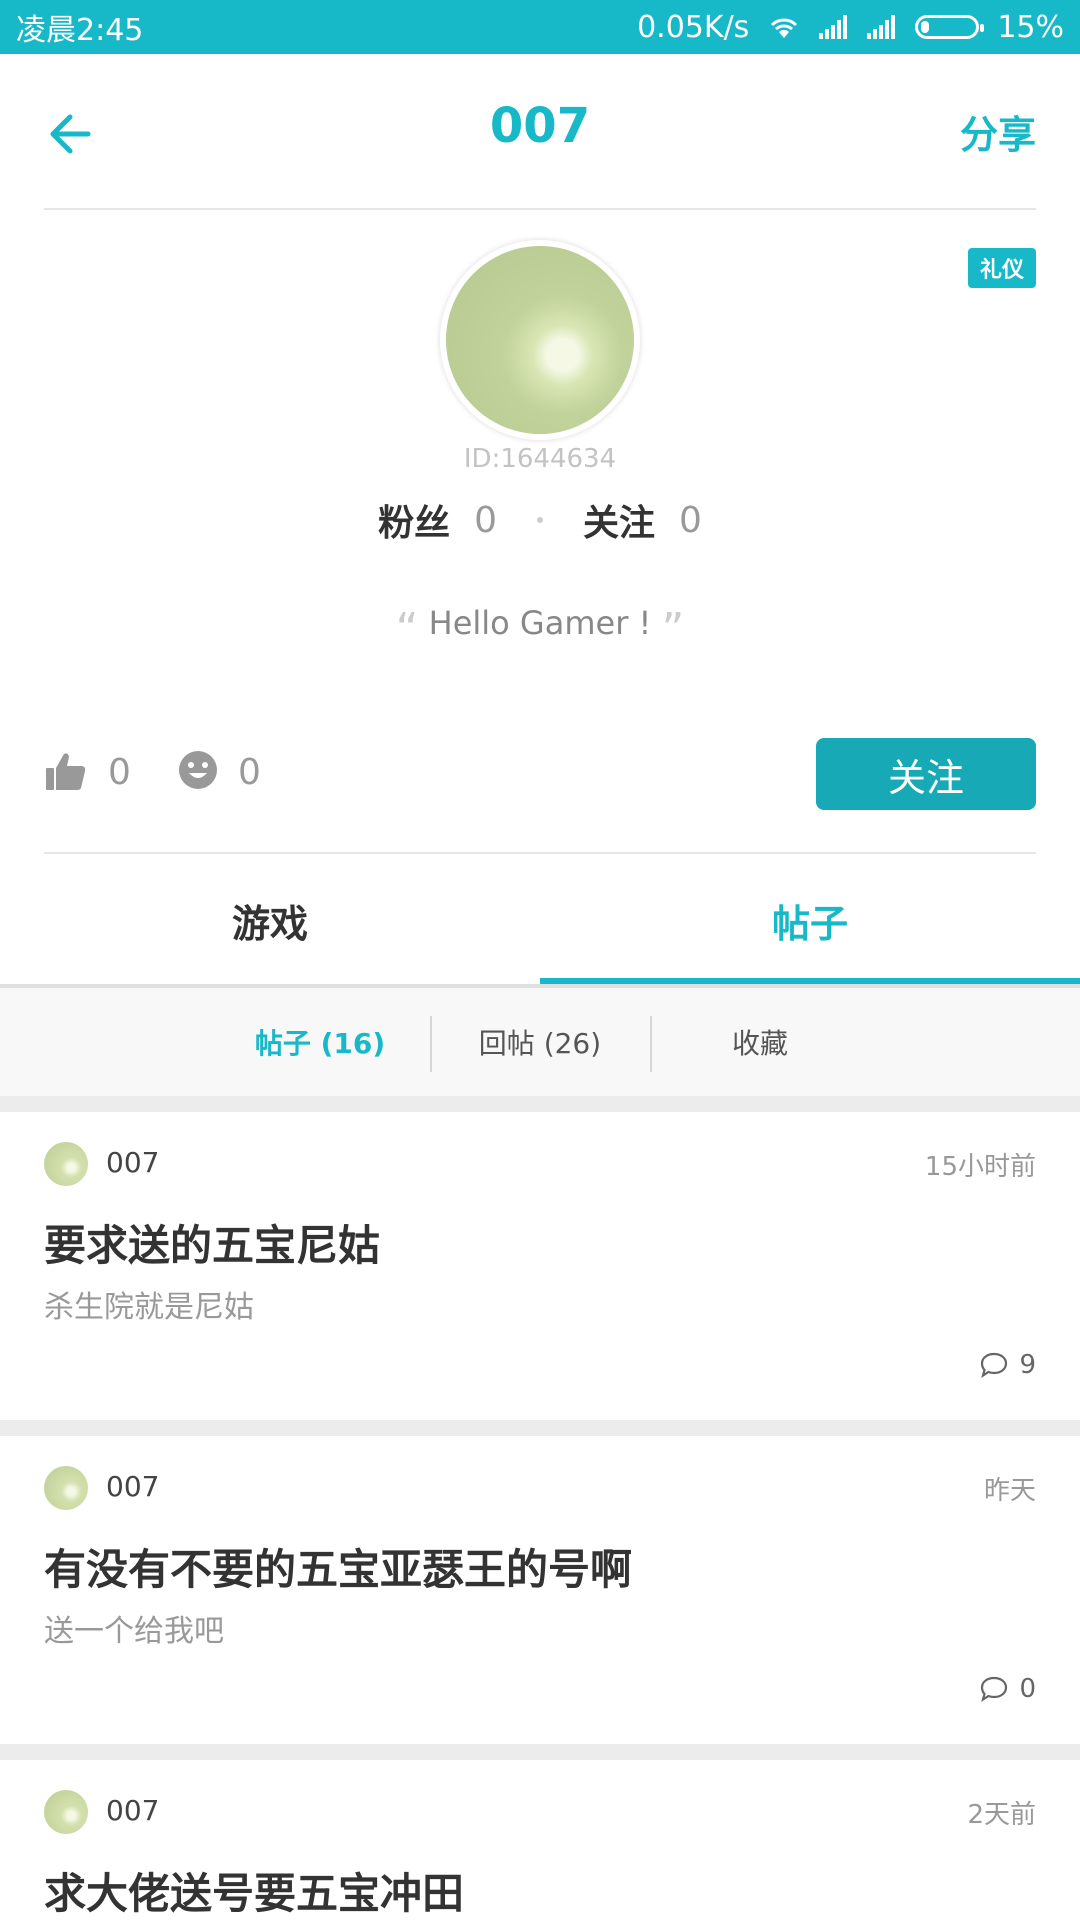  I want to click on smile-count: 0, so click(249, 772).